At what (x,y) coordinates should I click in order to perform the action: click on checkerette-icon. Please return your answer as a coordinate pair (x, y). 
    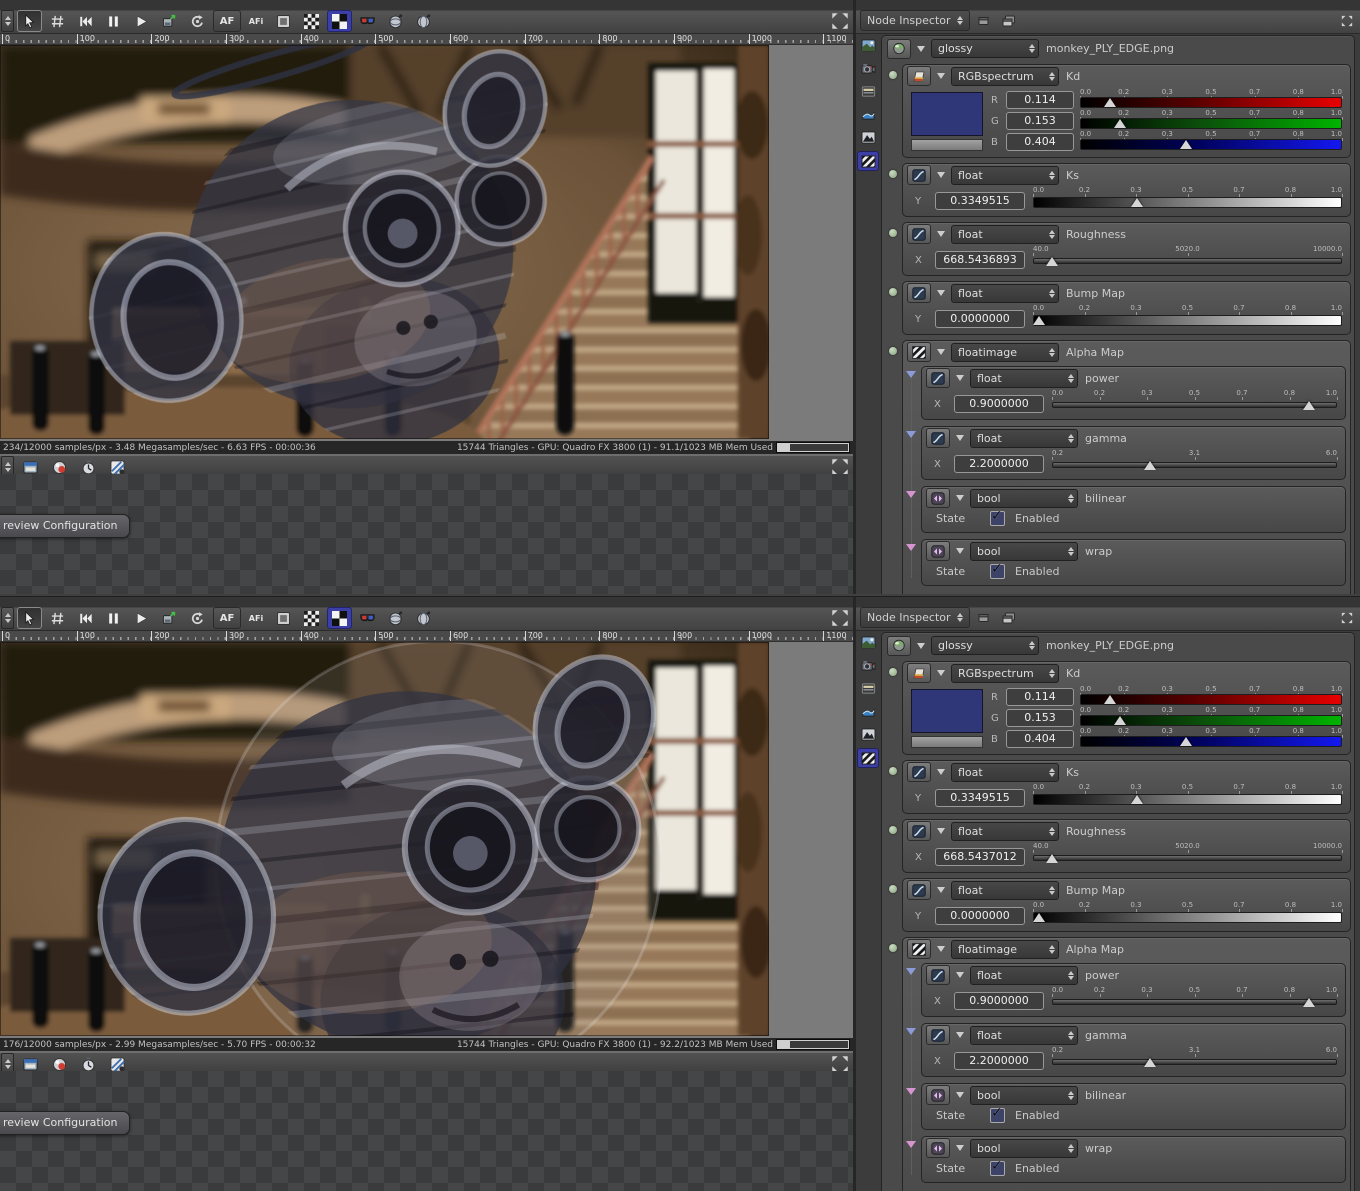
    Looking at the image, I should click on (919, 352).